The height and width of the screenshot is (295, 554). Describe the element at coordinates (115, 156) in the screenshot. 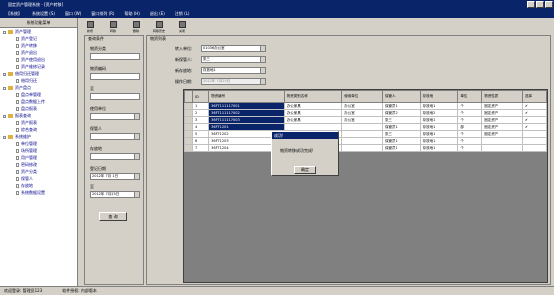

I see `location-select` at that location.